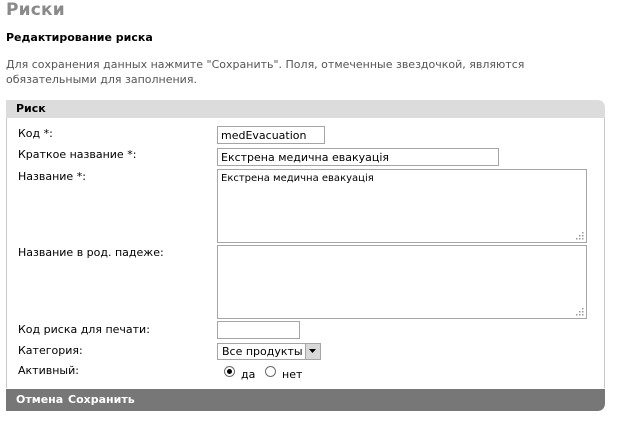 The image size is (620, 422). I want to click on page-title: Риски, so click(35, 10).